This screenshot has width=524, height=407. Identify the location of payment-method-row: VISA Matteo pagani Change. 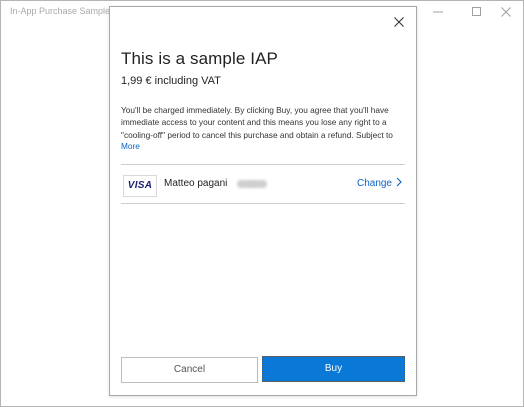
(263, 184).